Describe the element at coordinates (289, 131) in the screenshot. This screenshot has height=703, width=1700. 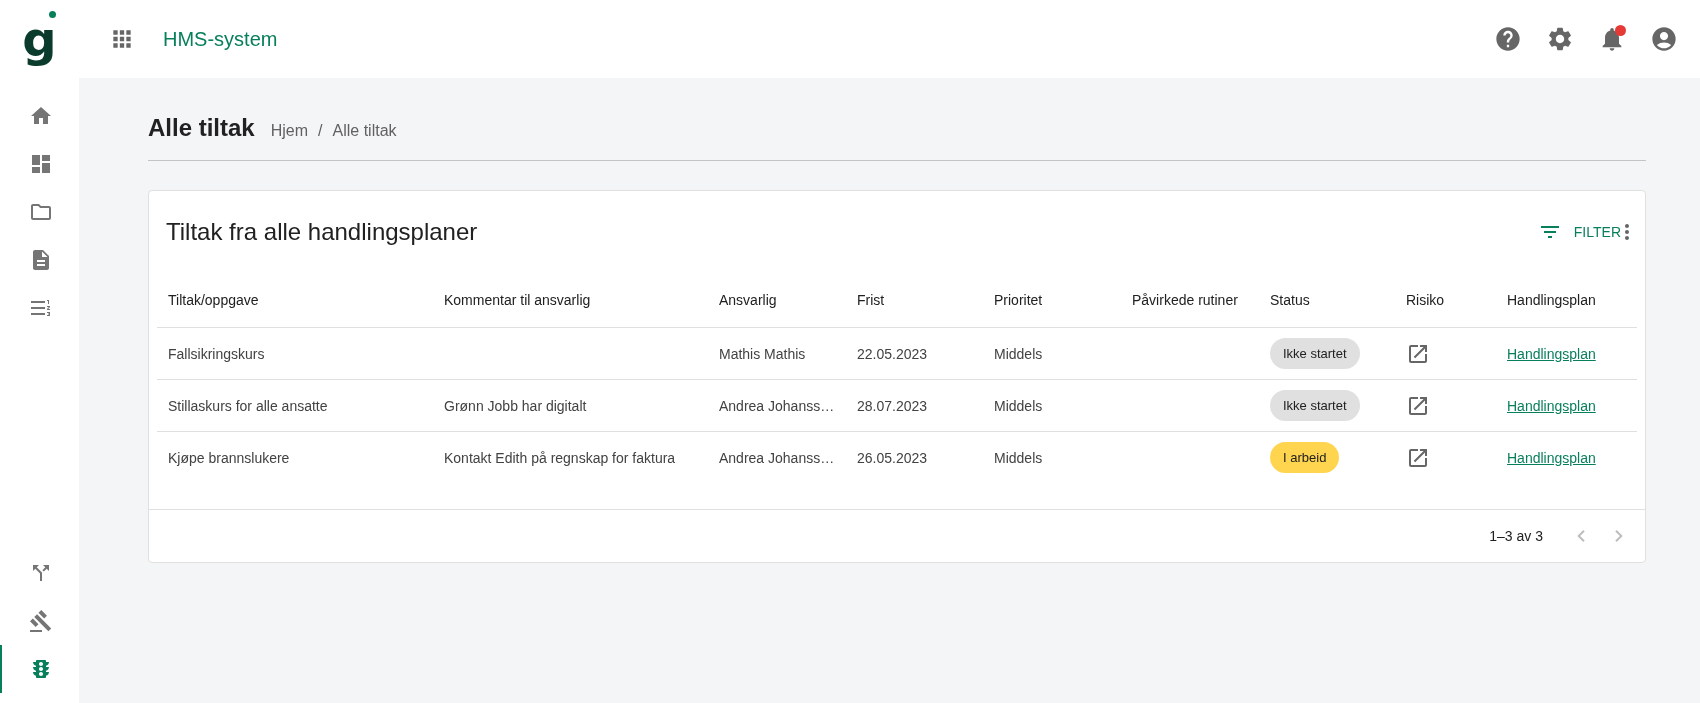
I see `breadcrumb-link: Hjem` at that location.